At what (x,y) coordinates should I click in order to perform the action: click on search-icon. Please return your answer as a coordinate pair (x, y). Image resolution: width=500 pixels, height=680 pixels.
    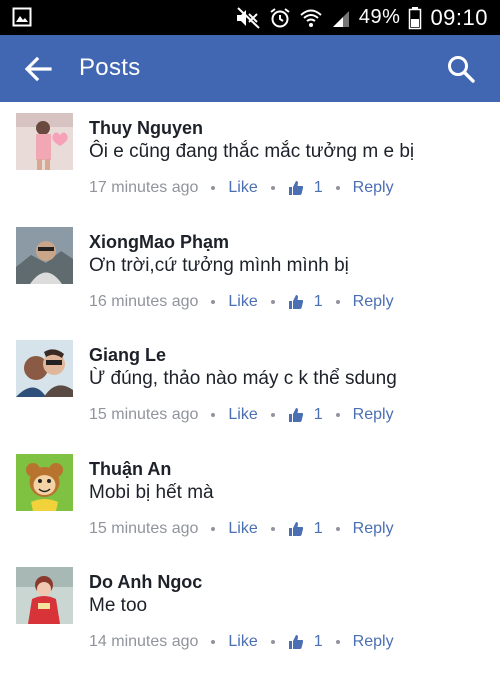
    Looking at the image, I should click on (461, 69).